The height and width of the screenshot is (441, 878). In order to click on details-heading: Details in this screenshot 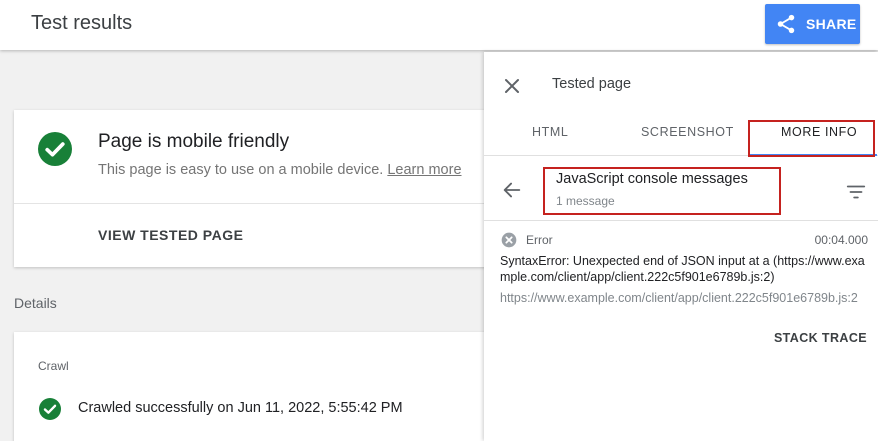, I will do `click(35, 303)`.